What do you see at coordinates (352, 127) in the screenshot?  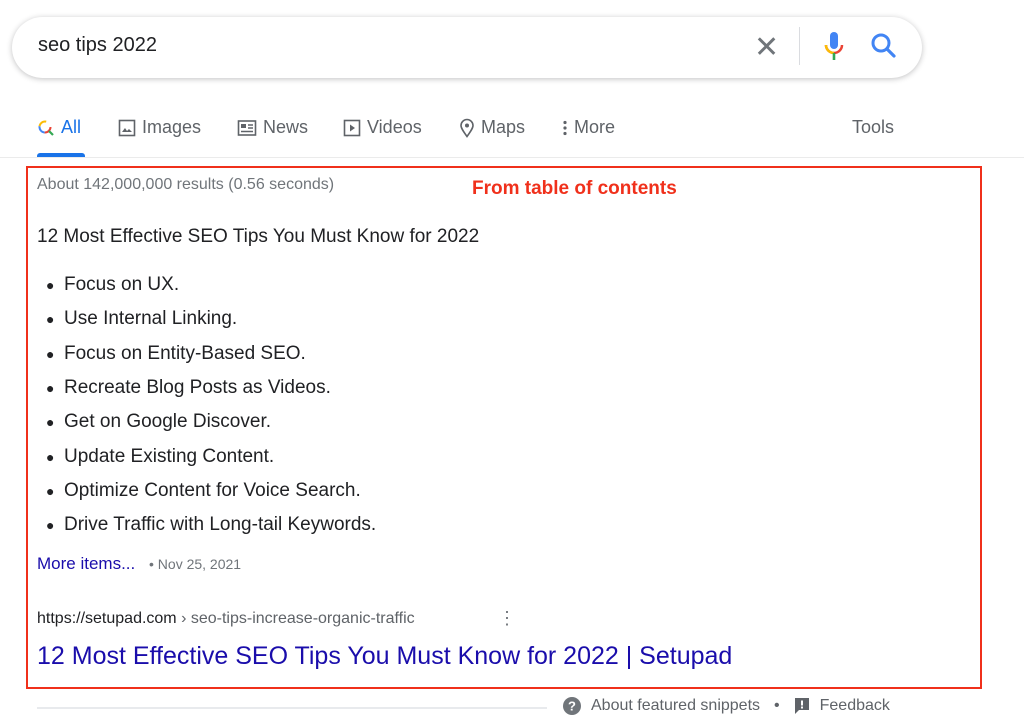 I see `play-icon` at bounding box center [352, 127].